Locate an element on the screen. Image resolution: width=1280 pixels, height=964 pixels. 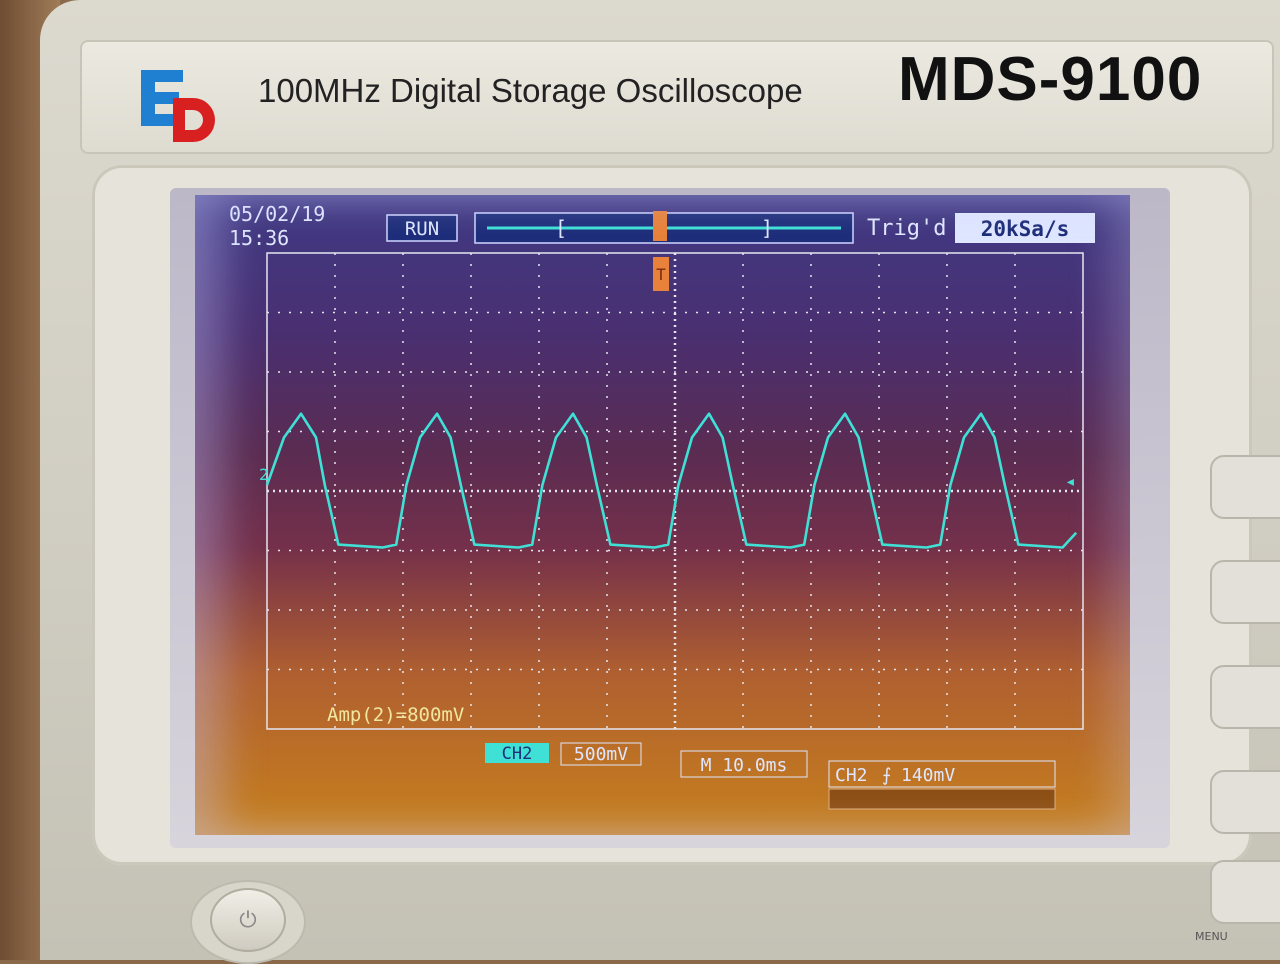
power-icon: ⏻ is located at coordinates (248, 920).